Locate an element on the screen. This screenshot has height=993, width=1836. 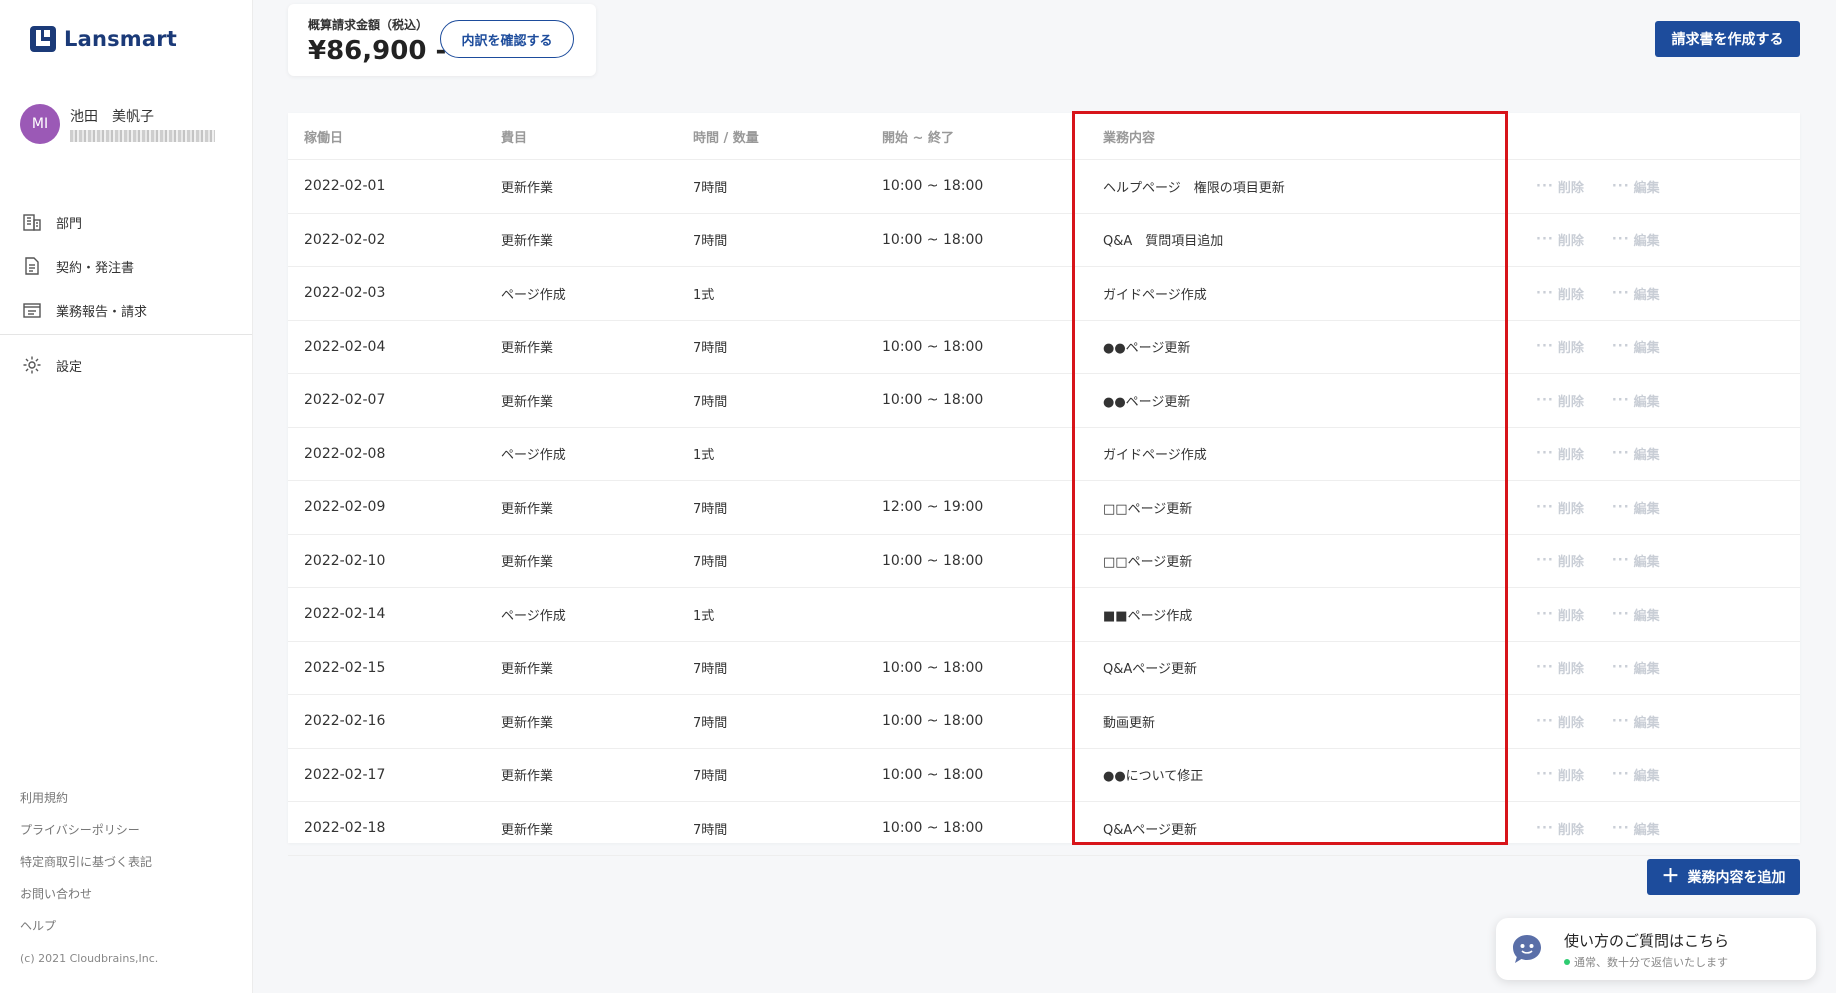
header-work: 業務内容 is located at coordinates (1129, 136).